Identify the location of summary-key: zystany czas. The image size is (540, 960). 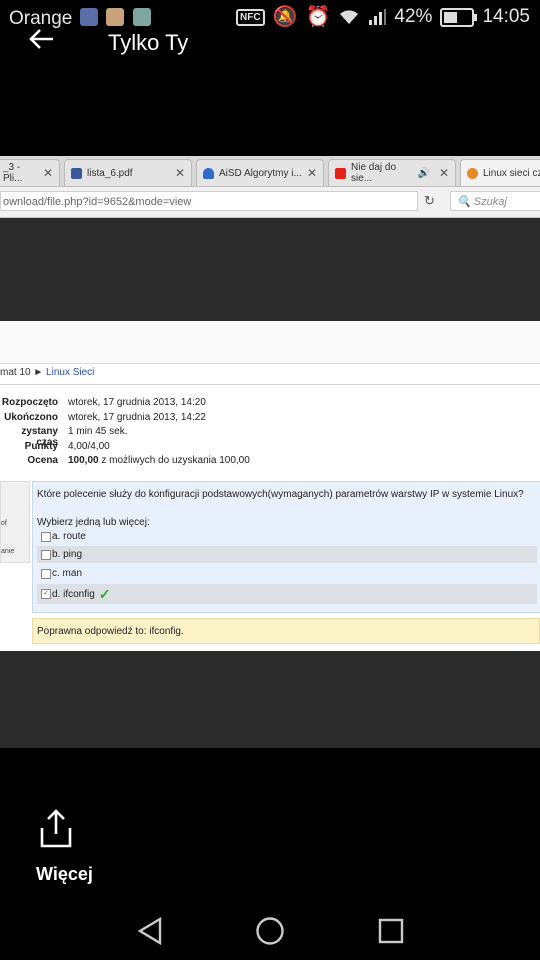
(39, 437).